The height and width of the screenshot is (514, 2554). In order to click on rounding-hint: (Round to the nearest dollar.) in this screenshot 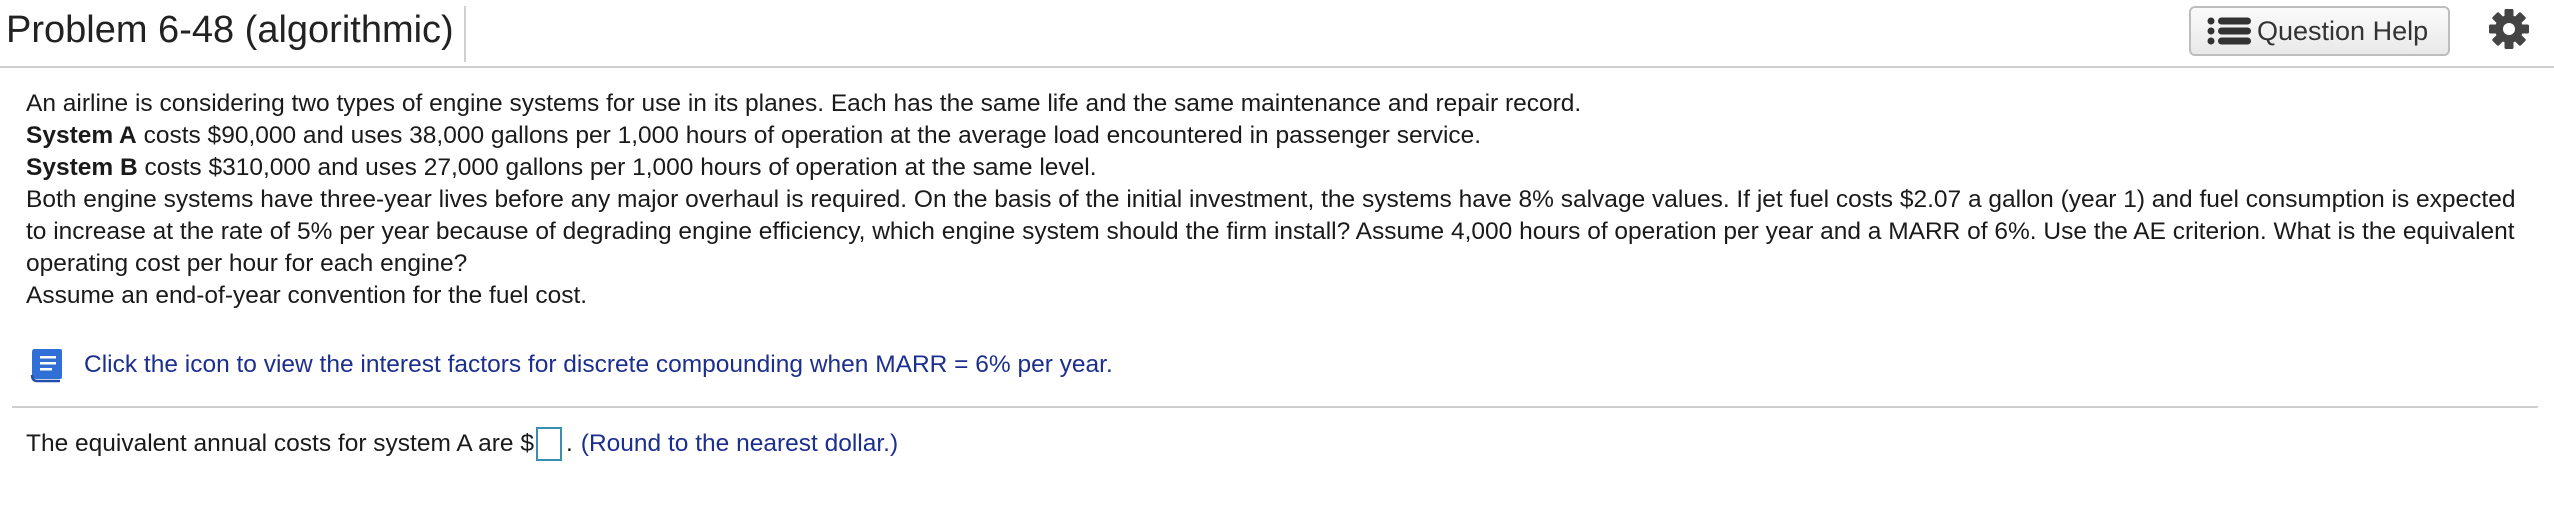, I will do `click(739, 443)`.